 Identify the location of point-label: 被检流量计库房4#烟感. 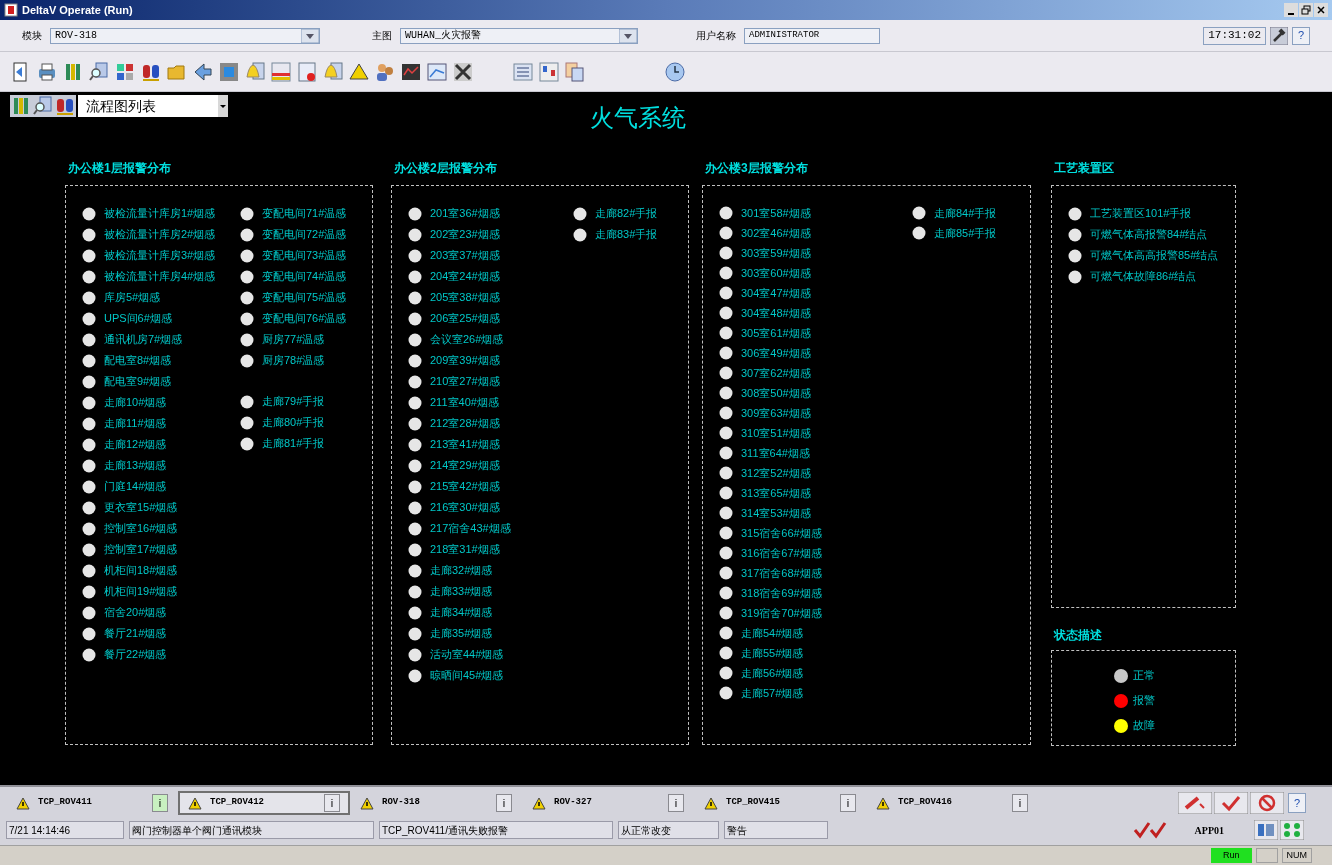
(160, 277).